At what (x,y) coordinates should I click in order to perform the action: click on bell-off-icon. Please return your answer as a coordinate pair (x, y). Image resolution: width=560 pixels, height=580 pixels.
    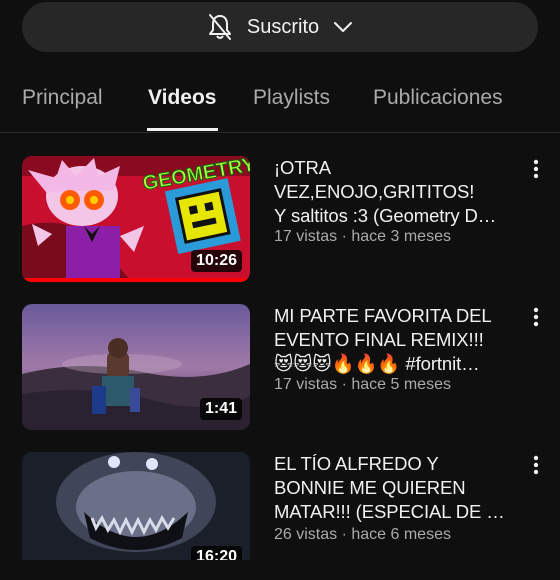
    Looking at the image, I should click on (220, 27).